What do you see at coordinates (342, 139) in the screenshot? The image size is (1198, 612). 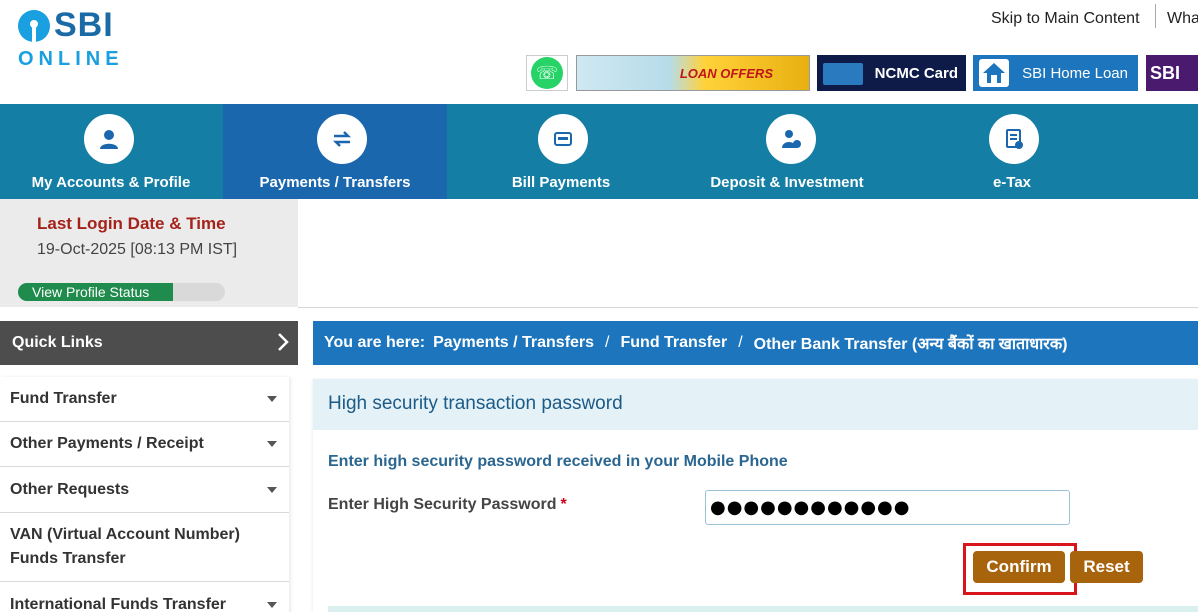 I see `transfer-icon` at bounding box center [342, 139].